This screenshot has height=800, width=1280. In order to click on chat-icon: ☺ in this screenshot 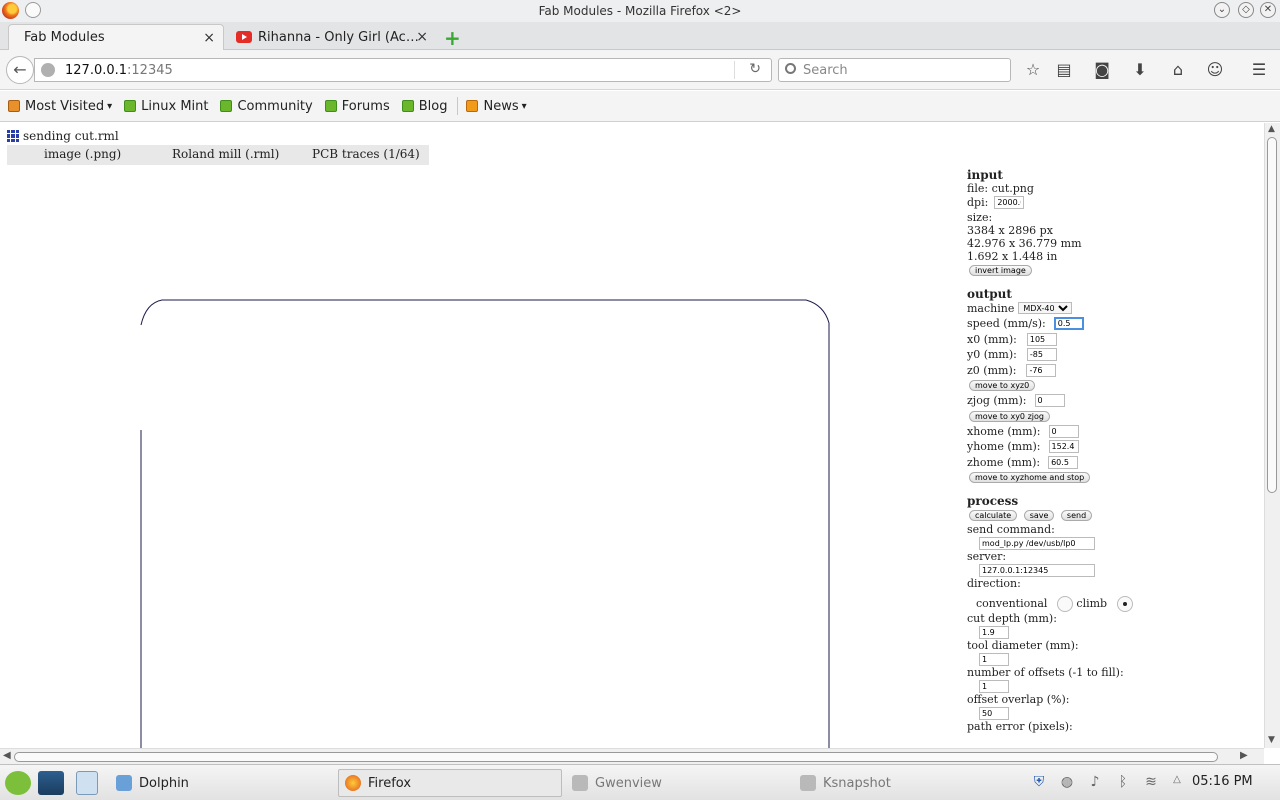, I will do `click(1215, 70)`.